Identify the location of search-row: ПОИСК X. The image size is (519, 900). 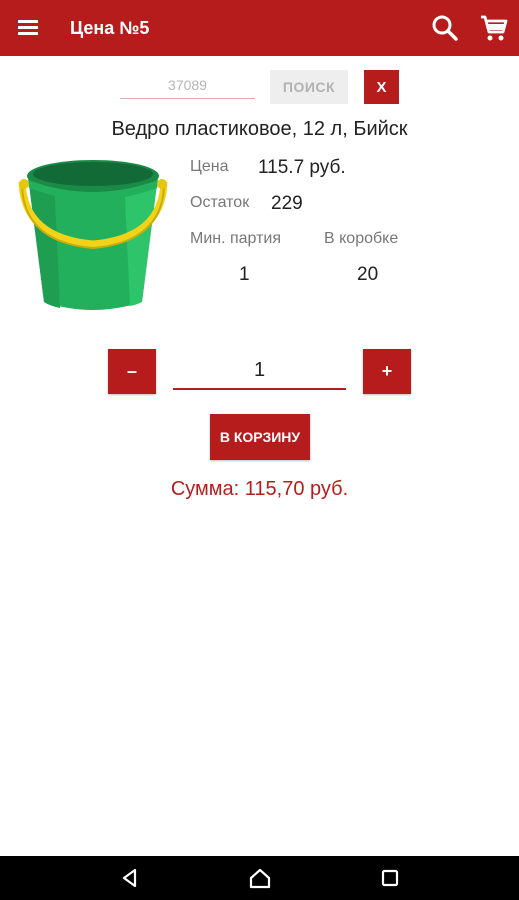
(259, 86).